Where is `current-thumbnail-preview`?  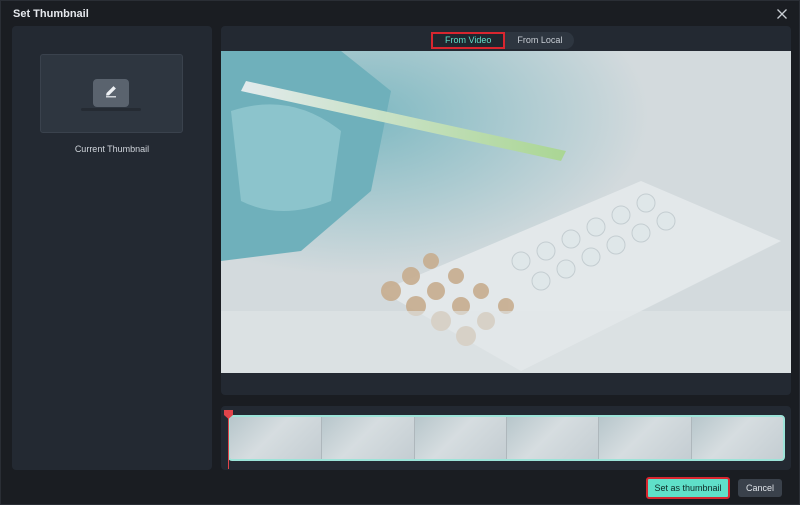 current-thumbnail-preview is located at coordinates (111, 93).